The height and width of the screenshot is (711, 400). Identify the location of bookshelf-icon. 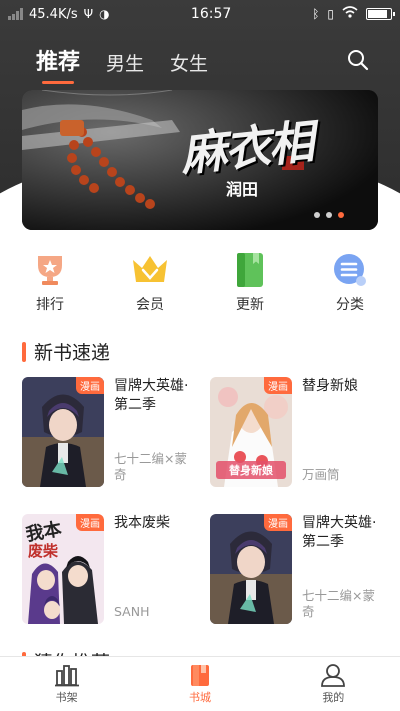
(66, 676).